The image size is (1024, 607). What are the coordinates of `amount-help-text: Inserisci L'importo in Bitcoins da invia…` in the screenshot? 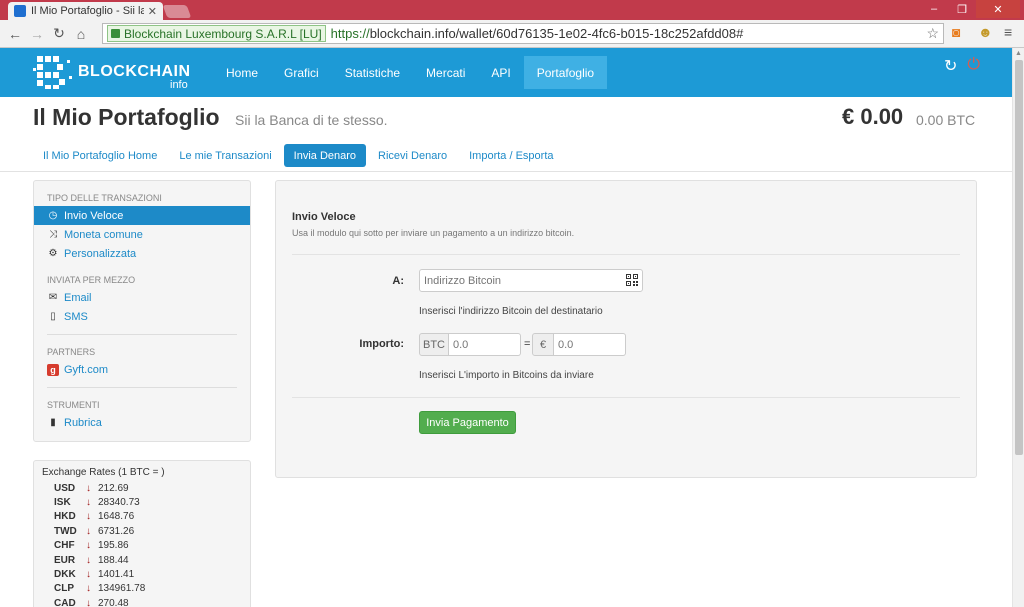 It's located at (506, 375).